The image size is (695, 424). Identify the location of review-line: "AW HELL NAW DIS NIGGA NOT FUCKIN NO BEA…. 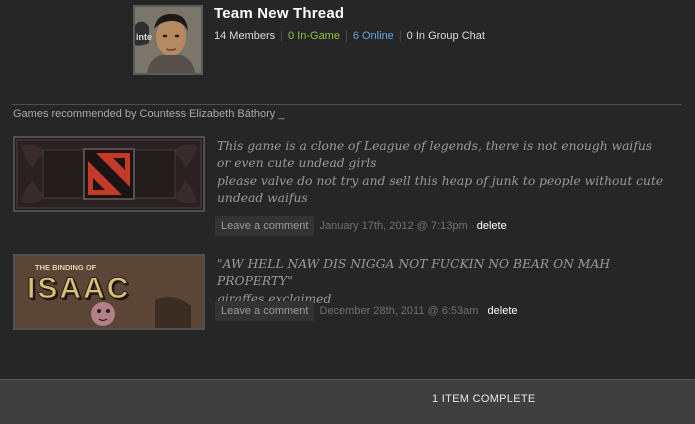
(414, 273).